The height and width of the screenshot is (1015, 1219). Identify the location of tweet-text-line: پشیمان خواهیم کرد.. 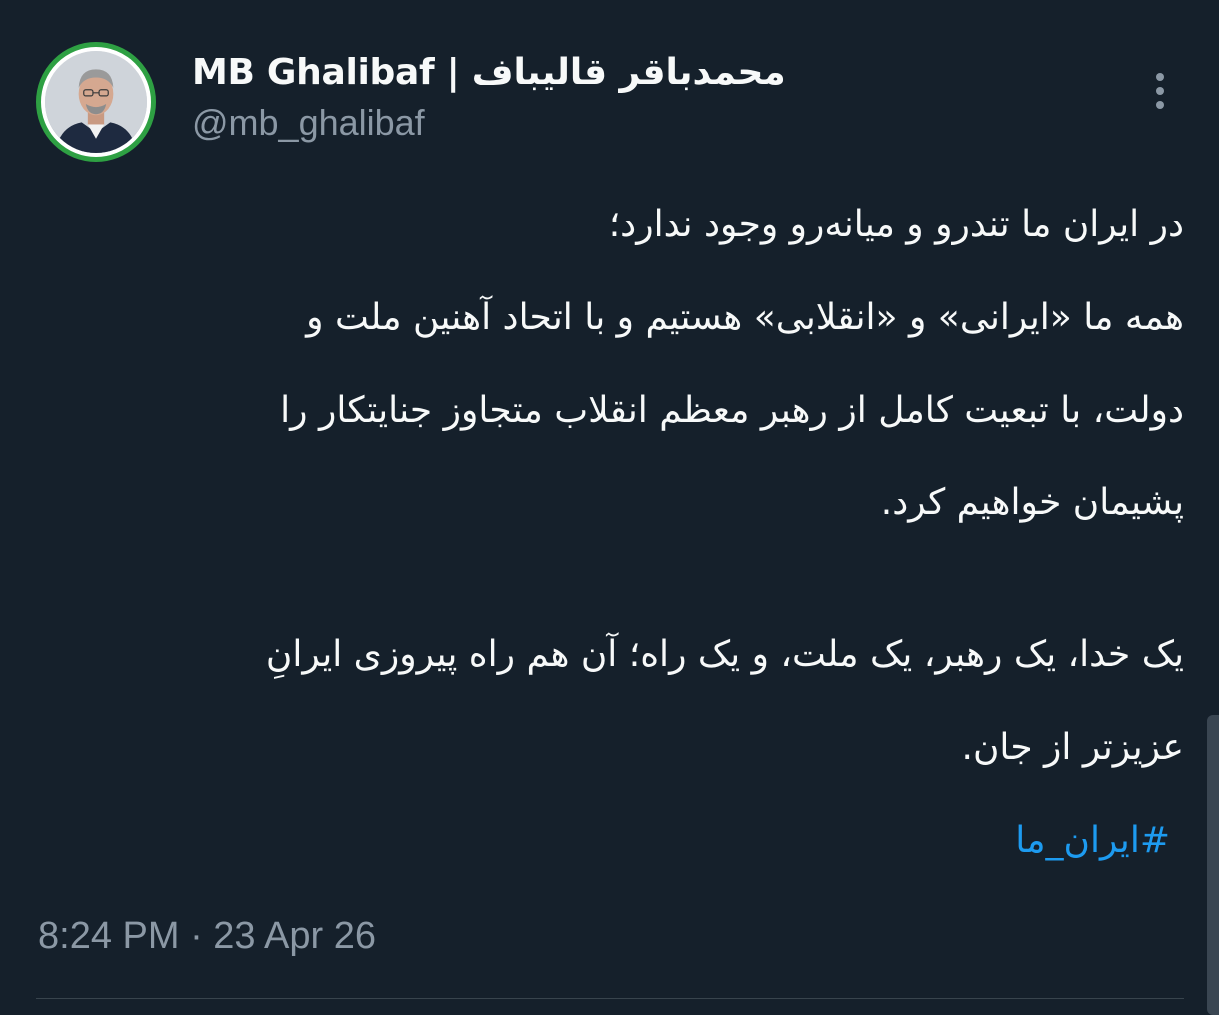
(1032, 502).